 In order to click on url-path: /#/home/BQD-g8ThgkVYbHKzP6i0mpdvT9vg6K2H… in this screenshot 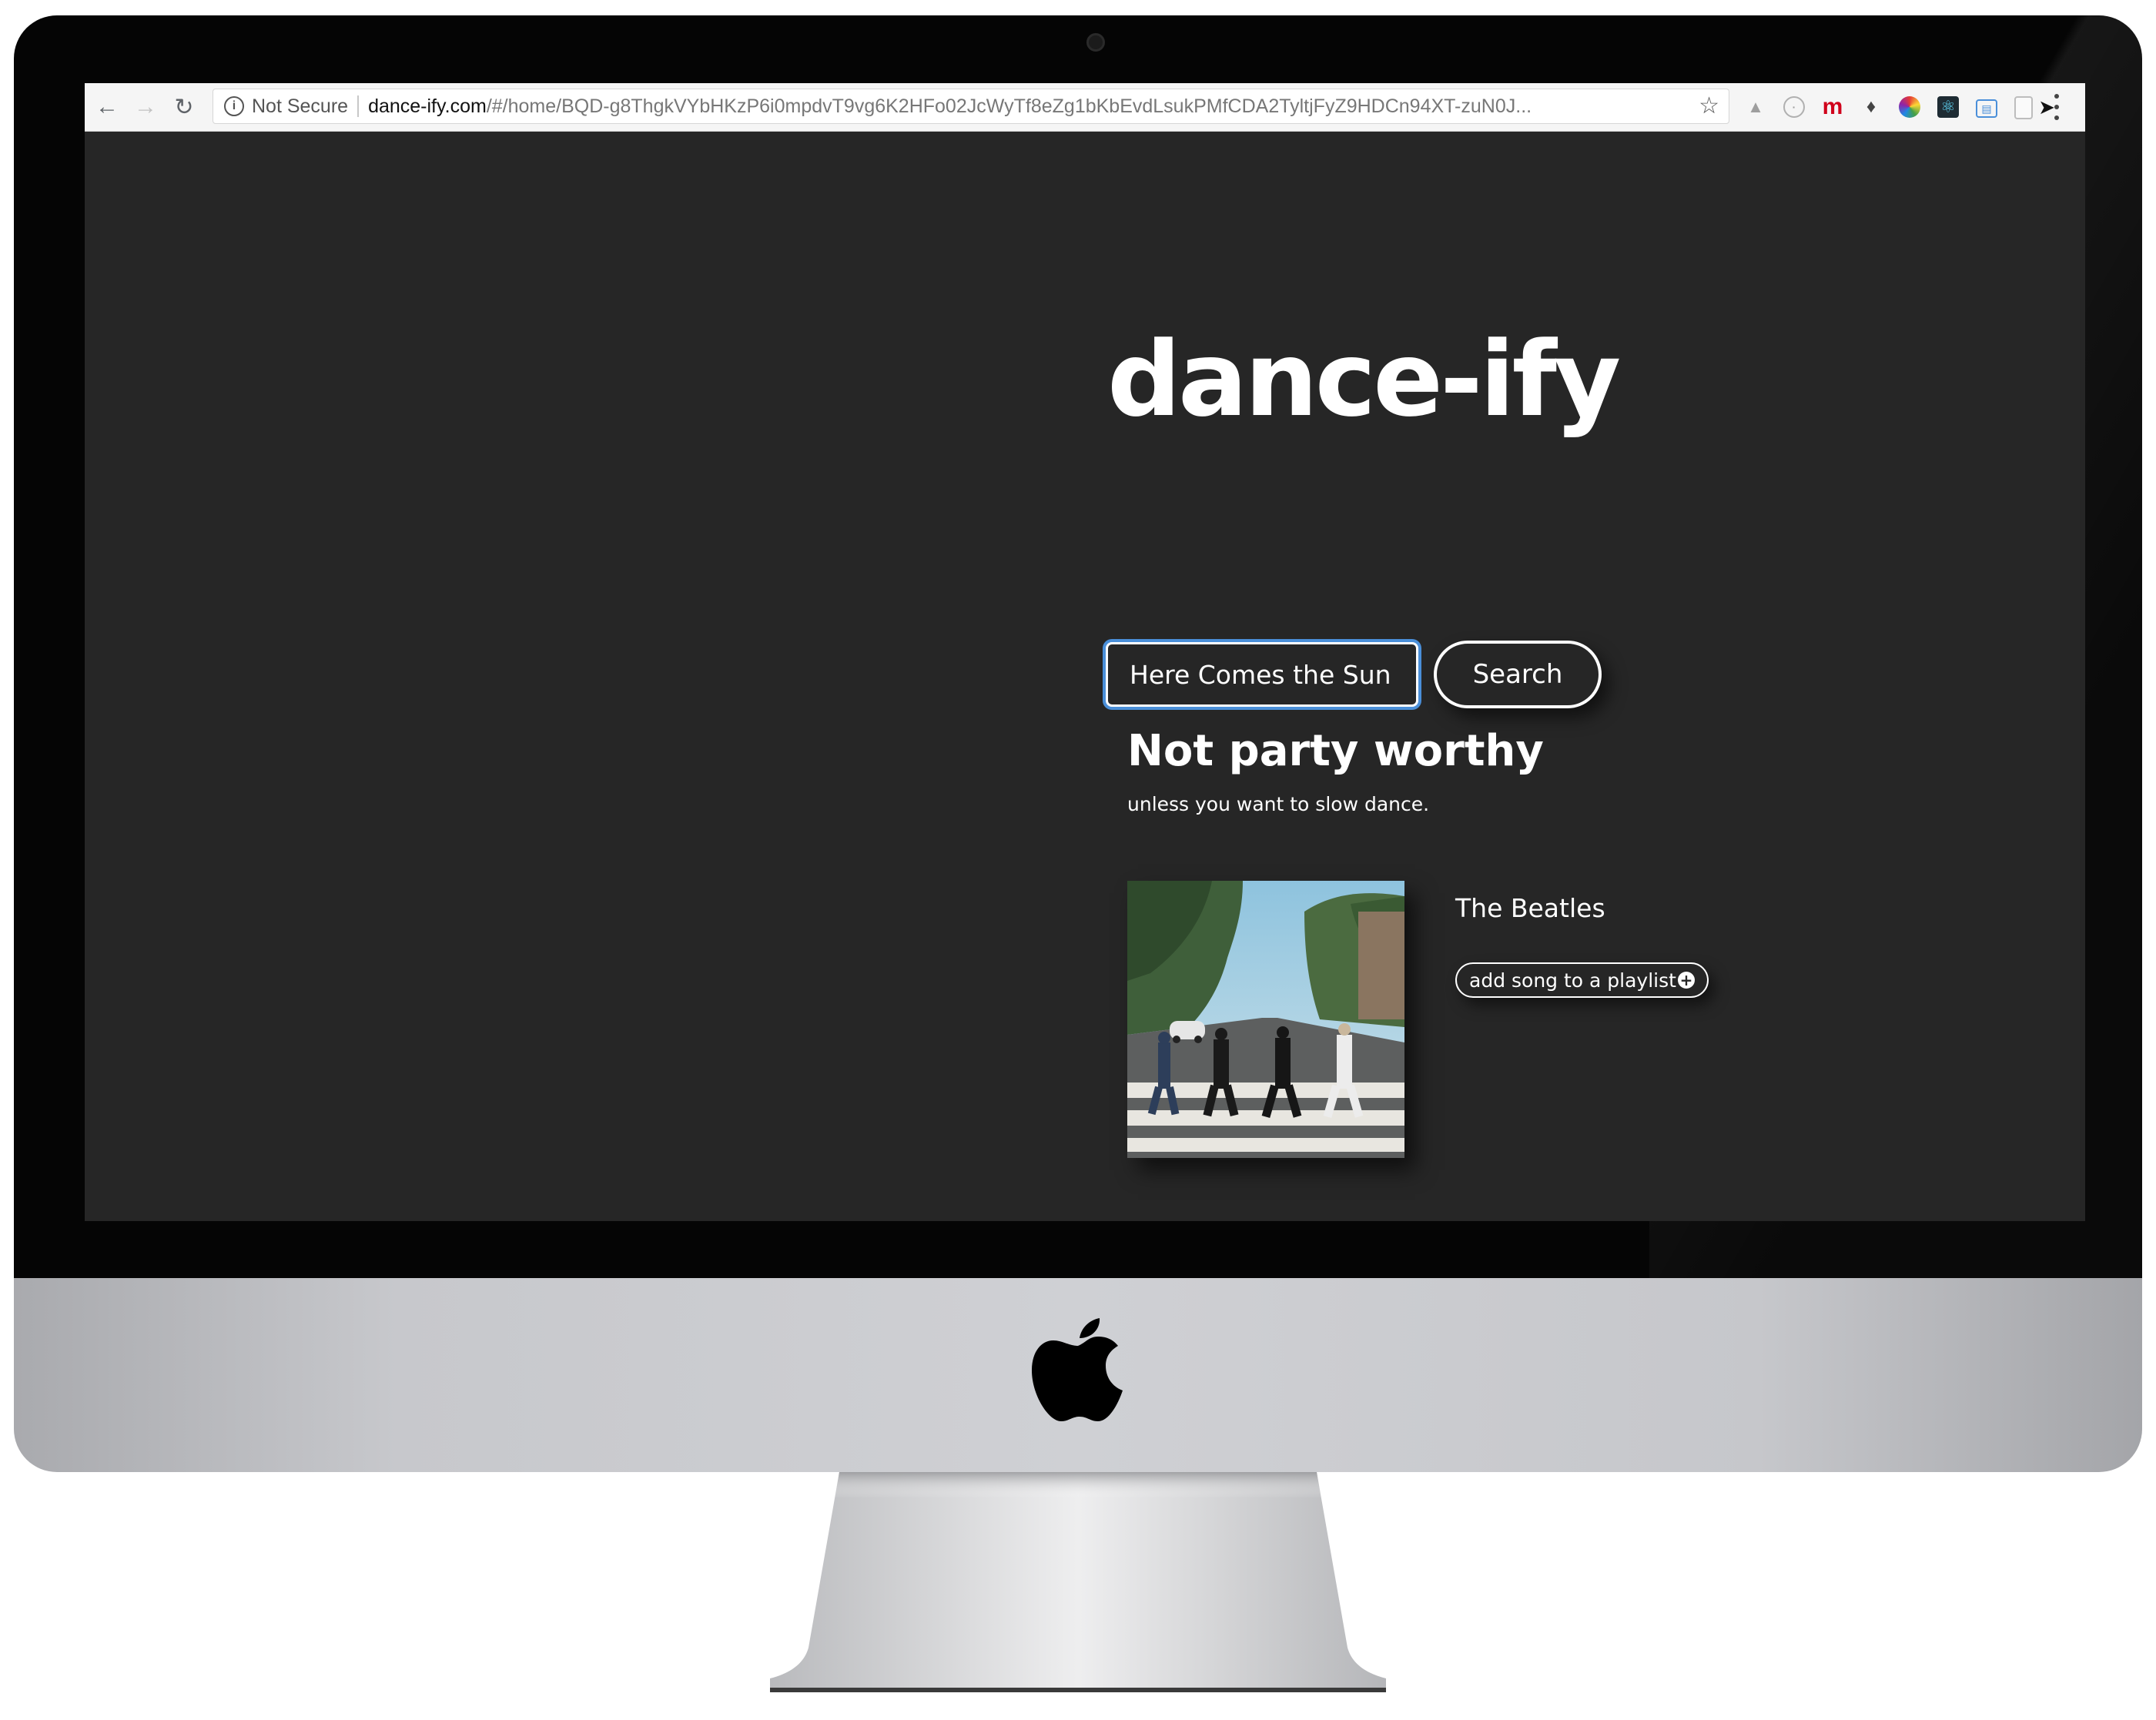, I will do `click(1009, 106)`.